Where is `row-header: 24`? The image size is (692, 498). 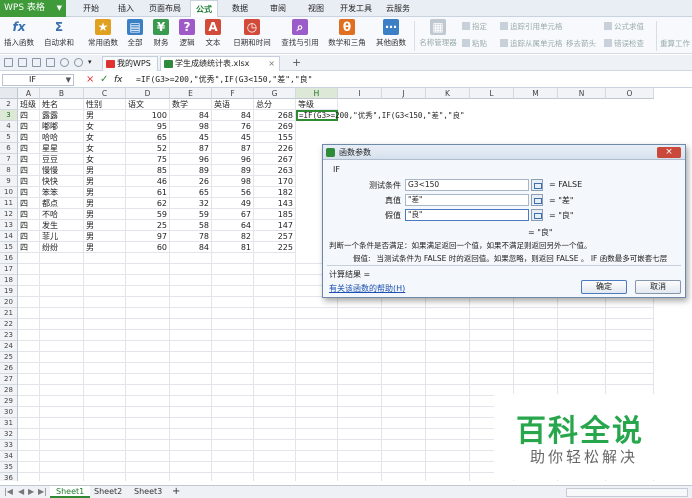
row-header: 24 is located at coordinates (9, 346).